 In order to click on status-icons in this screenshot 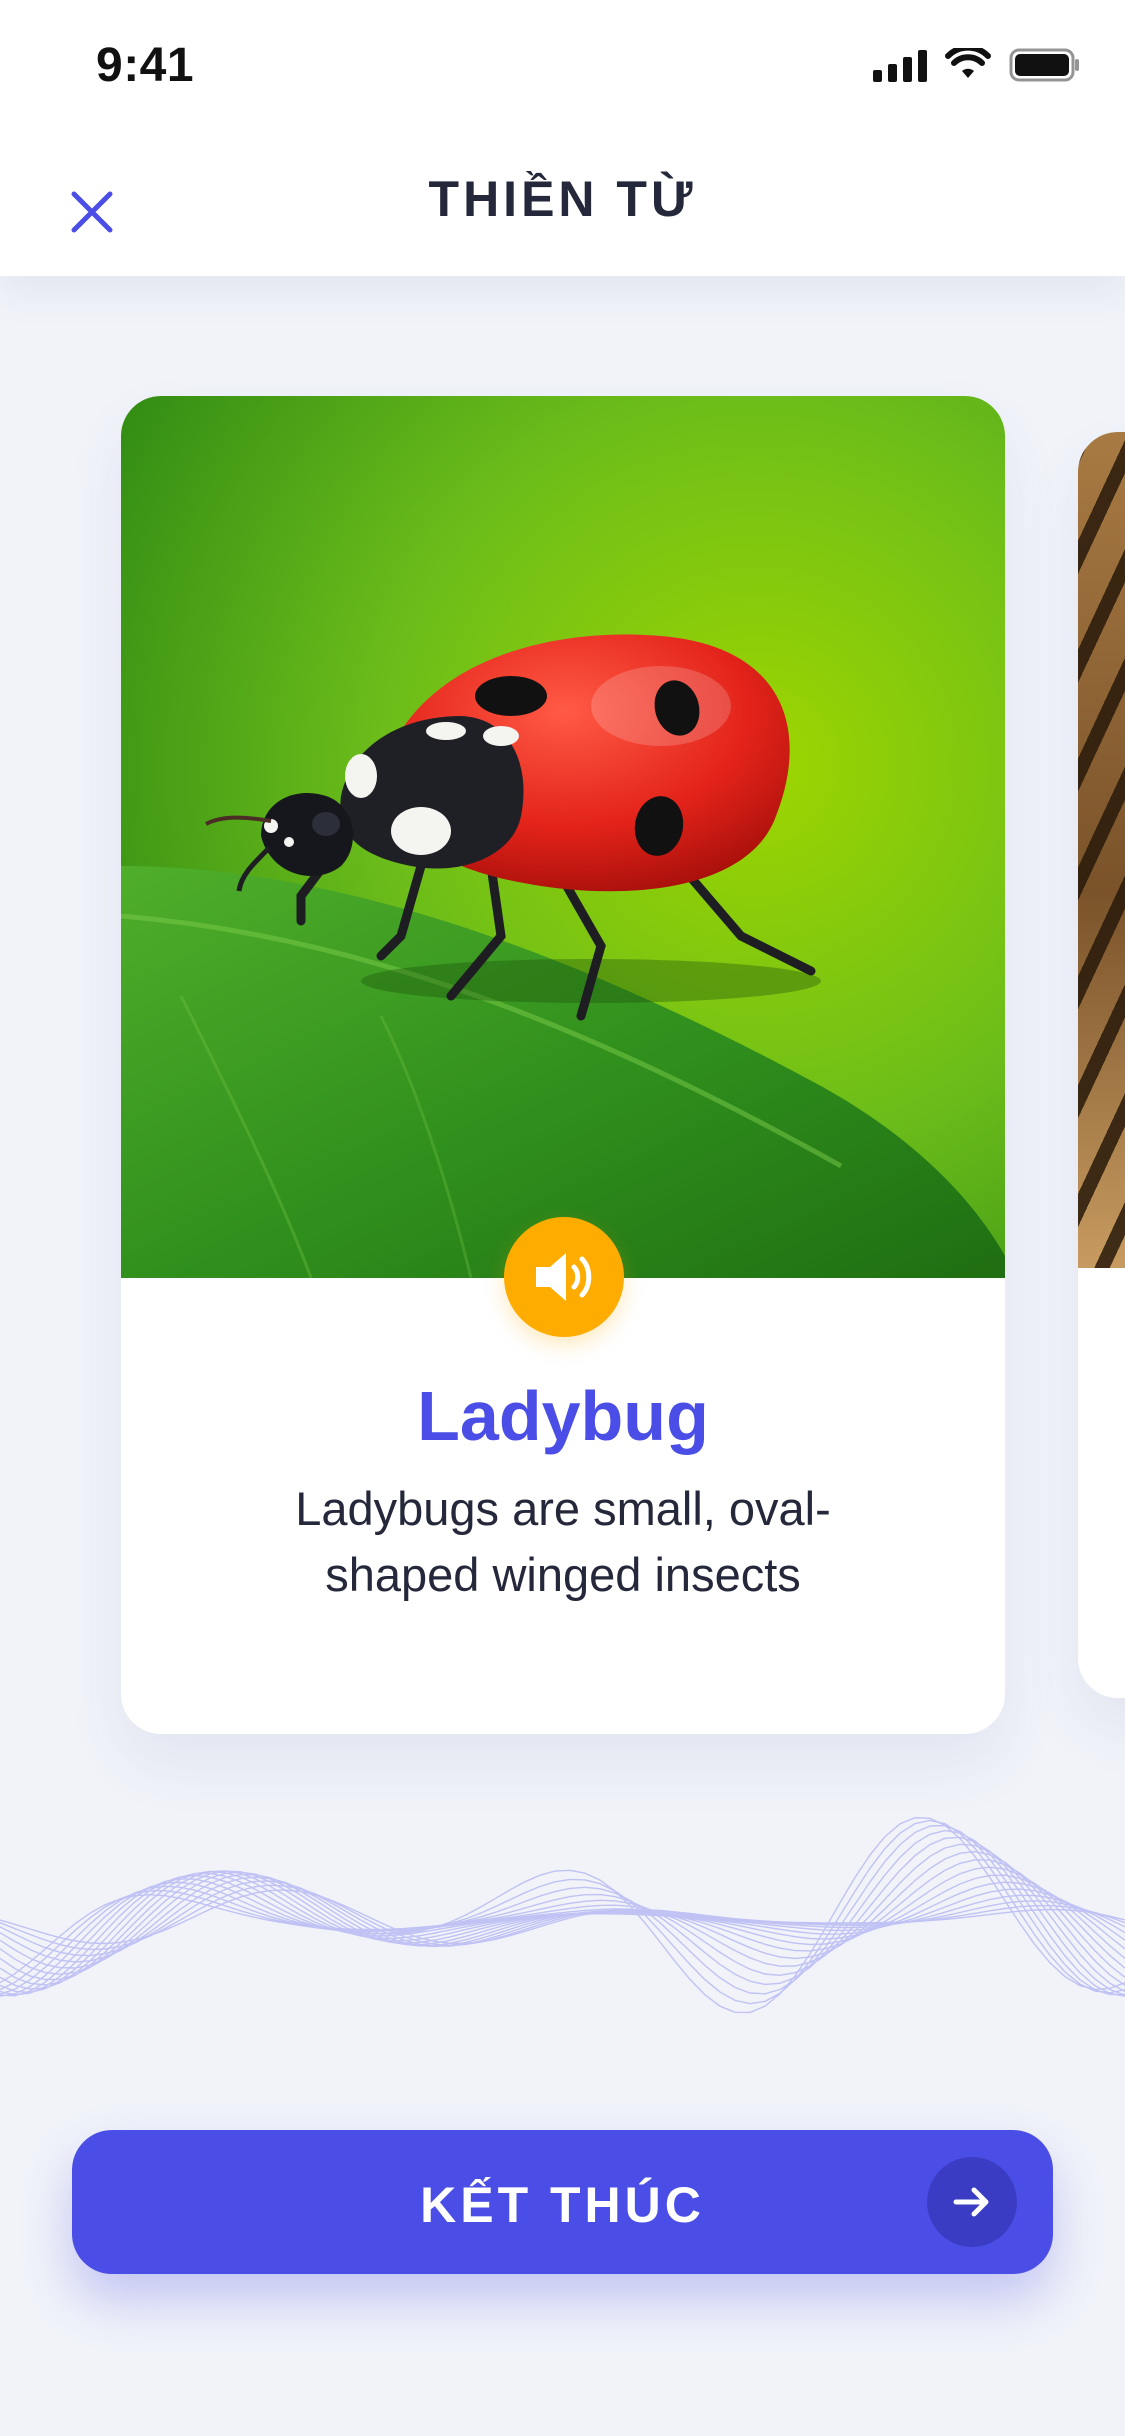, I will do `click(977, 65)`.